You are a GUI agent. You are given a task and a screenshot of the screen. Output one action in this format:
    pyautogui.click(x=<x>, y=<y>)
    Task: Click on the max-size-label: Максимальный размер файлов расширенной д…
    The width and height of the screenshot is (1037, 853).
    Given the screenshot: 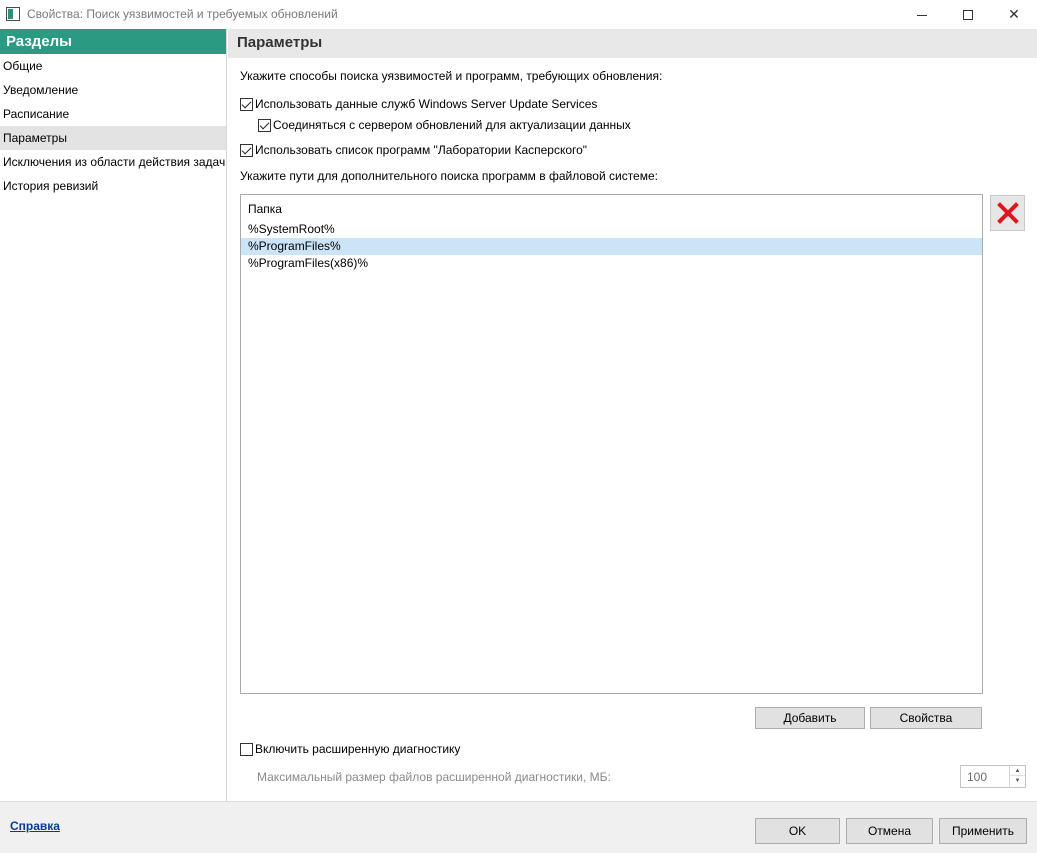 What is the action you would take?
    pyautogui.click(x=434, y=777)
    